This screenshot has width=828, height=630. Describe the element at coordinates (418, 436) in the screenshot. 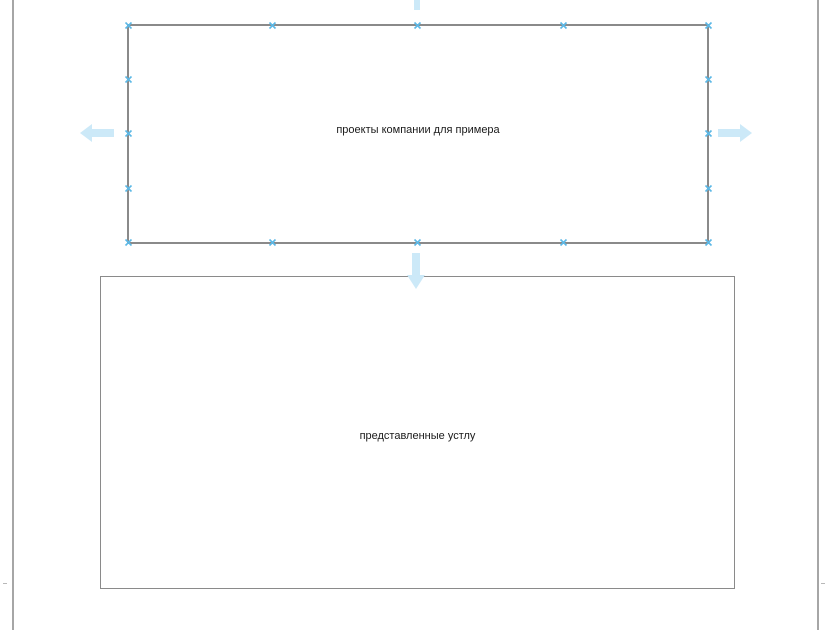

I see `shape-label: представленные устлу` at that location.